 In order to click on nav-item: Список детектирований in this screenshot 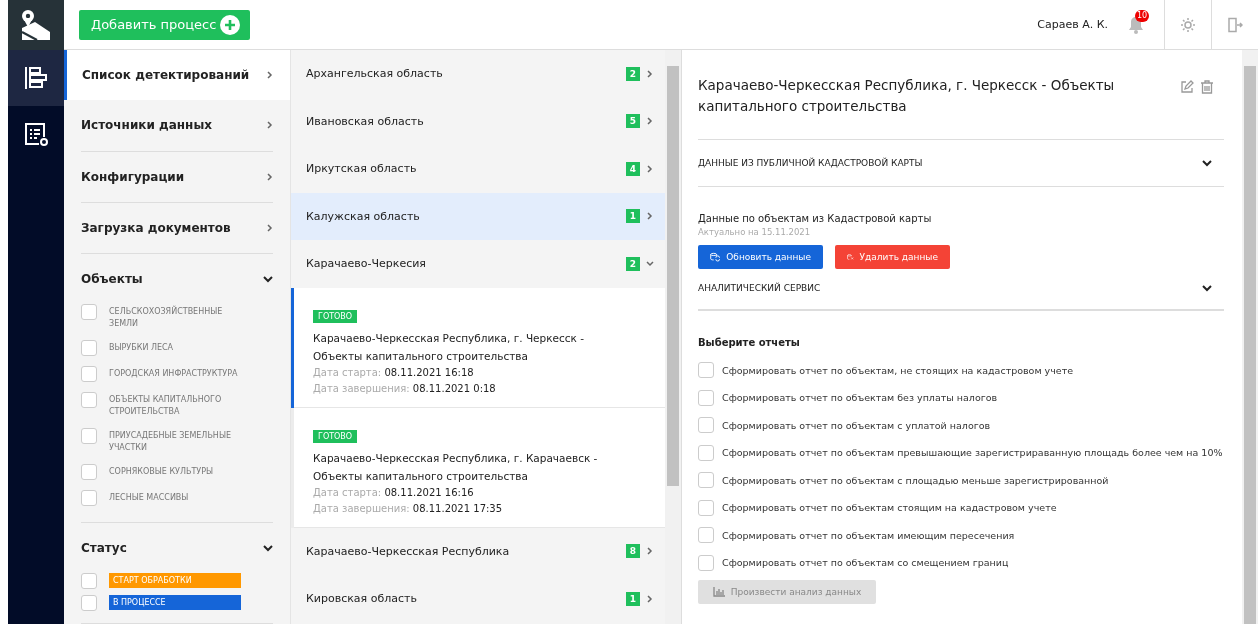, I will do `click(177, 75)`.